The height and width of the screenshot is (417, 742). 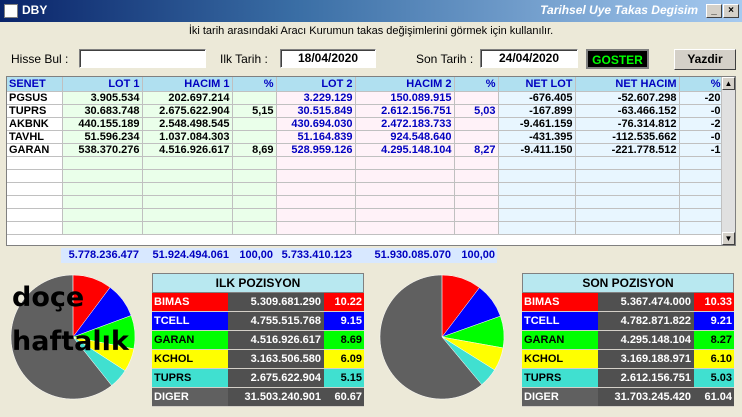 What do you see at coordinates (328, 58) in the screenshot?
I see `ilk-tarih-input: 18/04/2020` at bounding box center [328, 58].